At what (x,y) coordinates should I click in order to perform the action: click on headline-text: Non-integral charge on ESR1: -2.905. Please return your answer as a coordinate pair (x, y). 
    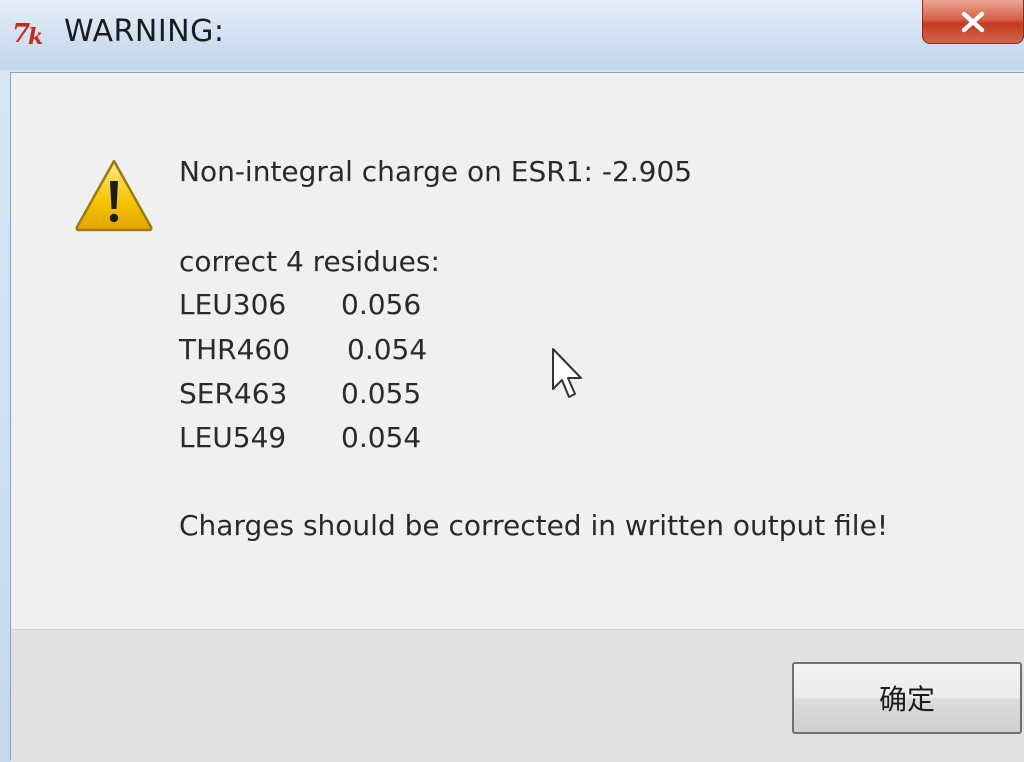
    Looking at the image, I should click on (436, 171).